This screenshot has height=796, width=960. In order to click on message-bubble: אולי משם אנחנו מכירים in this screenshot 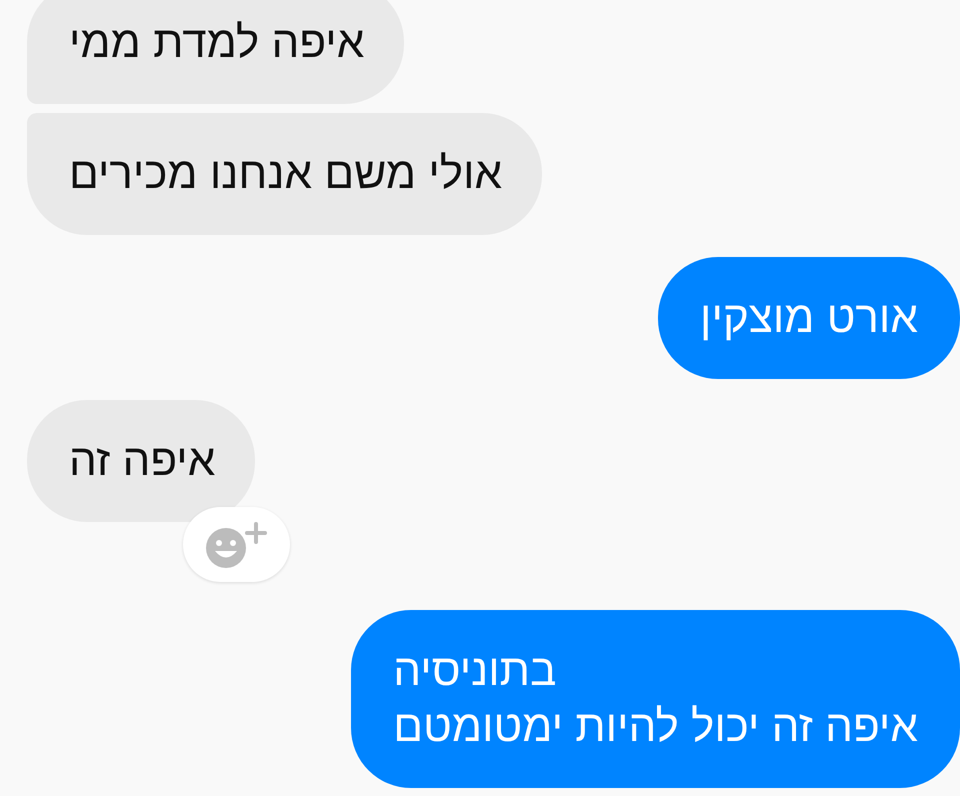, I will do `click(284, 174)`.